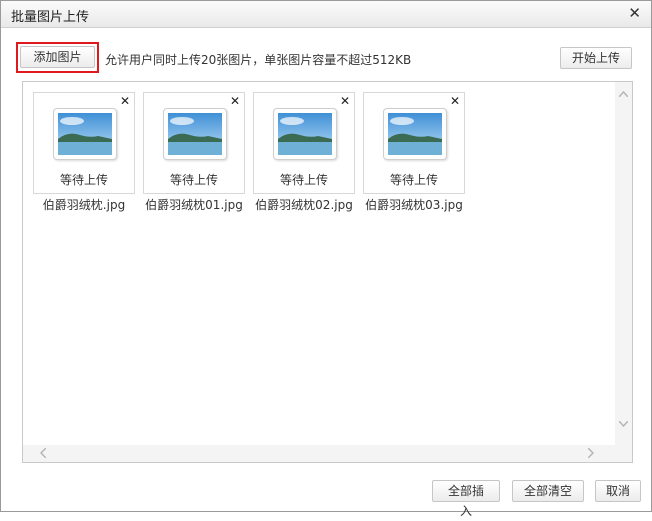 This screenshot has width=652, height=521. I want to click on file-name: 伯爵羽绒枕02.jpg, so click(304, 205).